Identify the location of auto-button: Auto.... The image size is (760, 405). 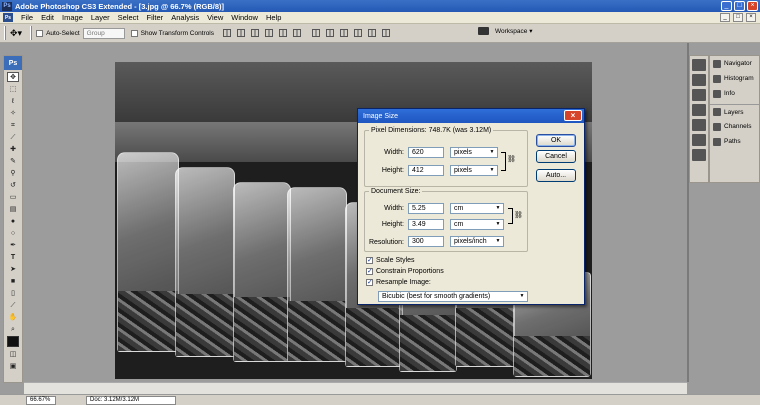
(556, 175).